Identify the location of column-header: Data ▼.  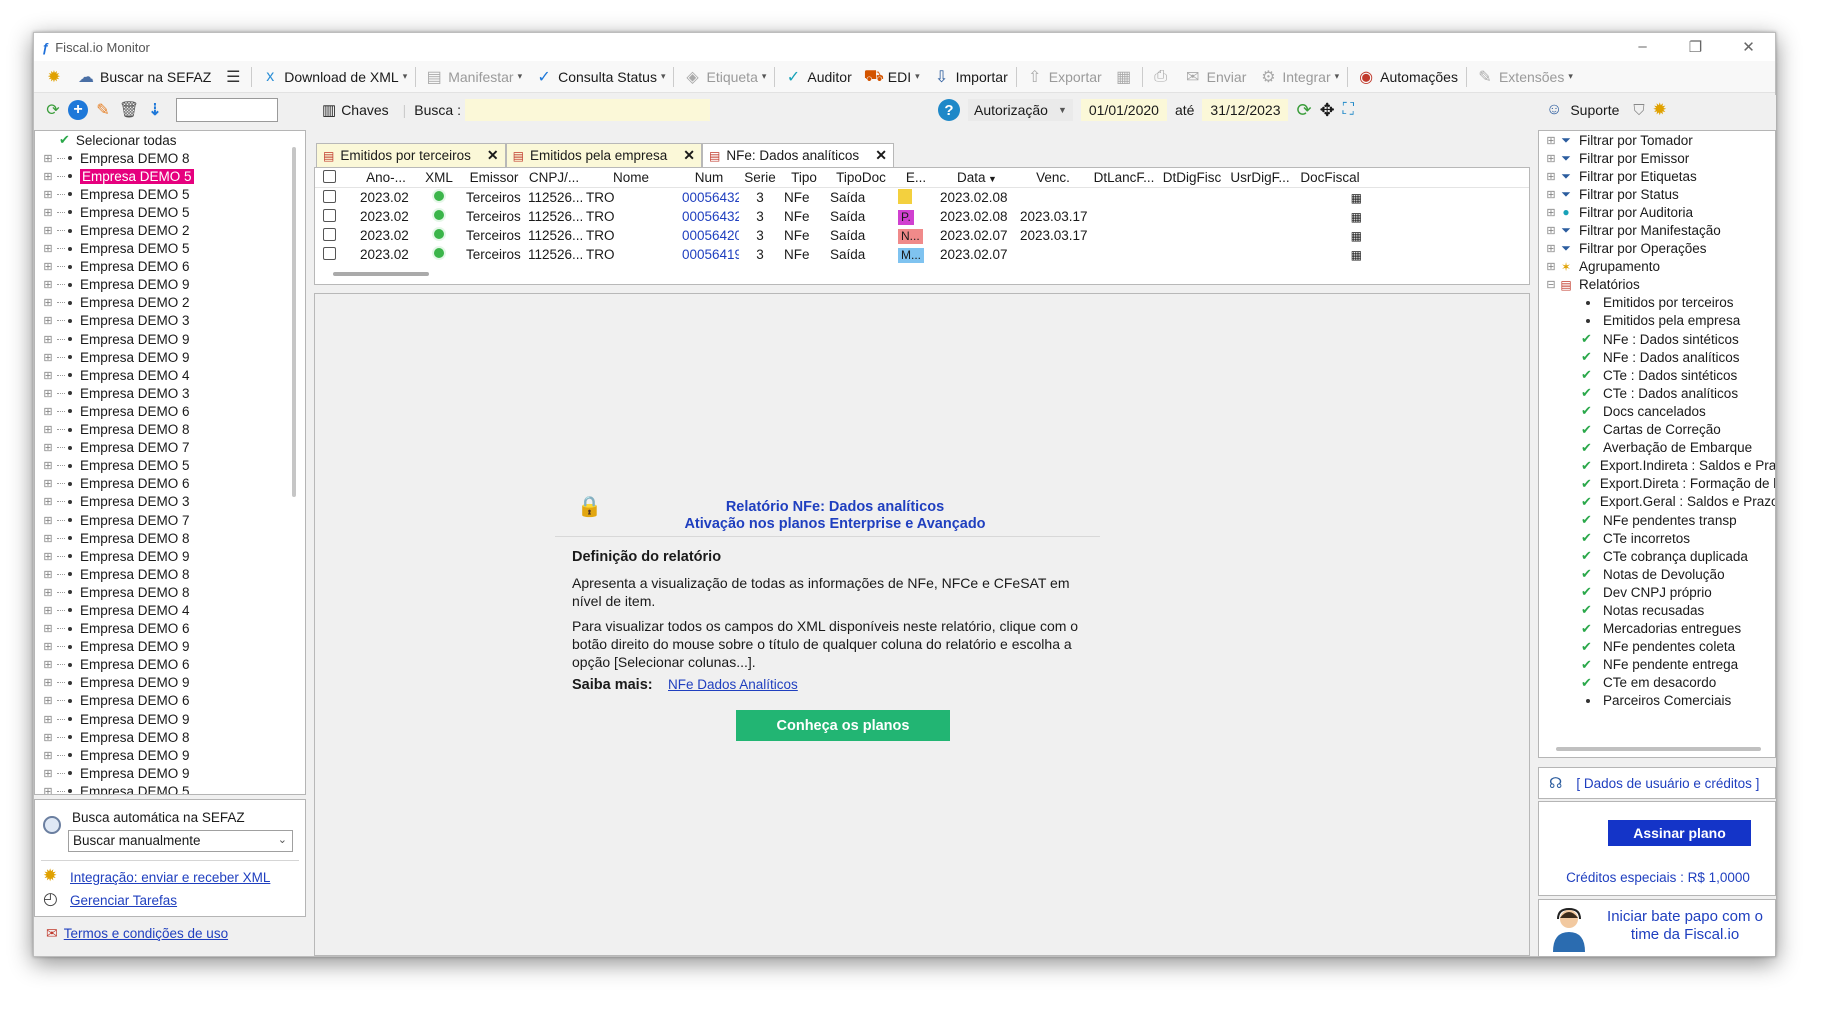
(977, 177).